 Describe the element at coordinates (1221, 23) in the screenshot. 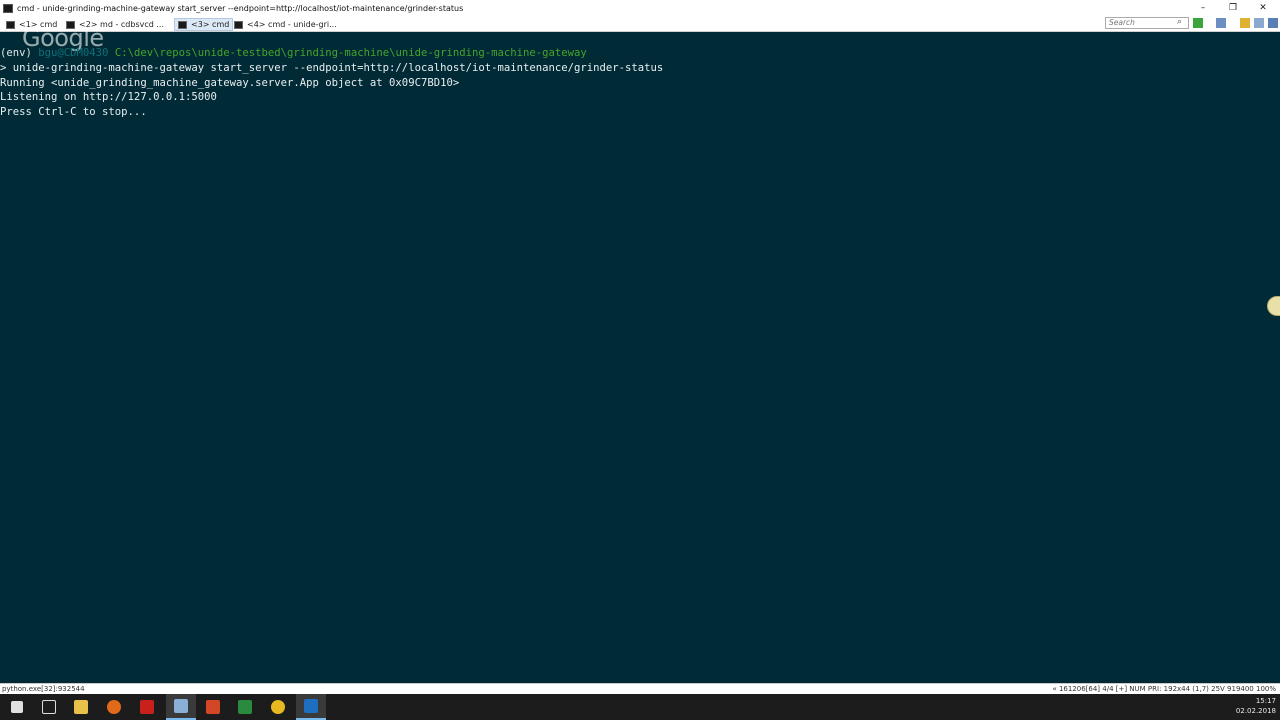

I see `split-view-icon` at that location.